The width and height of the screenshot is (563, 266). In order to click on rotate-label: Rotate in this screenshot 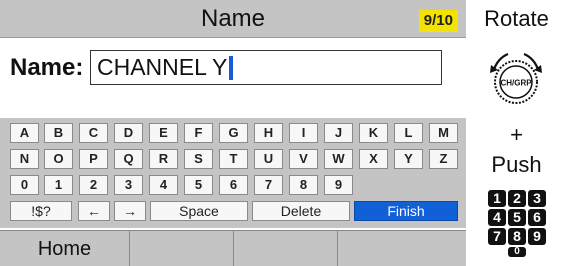, I will do `click(516, 18)`.